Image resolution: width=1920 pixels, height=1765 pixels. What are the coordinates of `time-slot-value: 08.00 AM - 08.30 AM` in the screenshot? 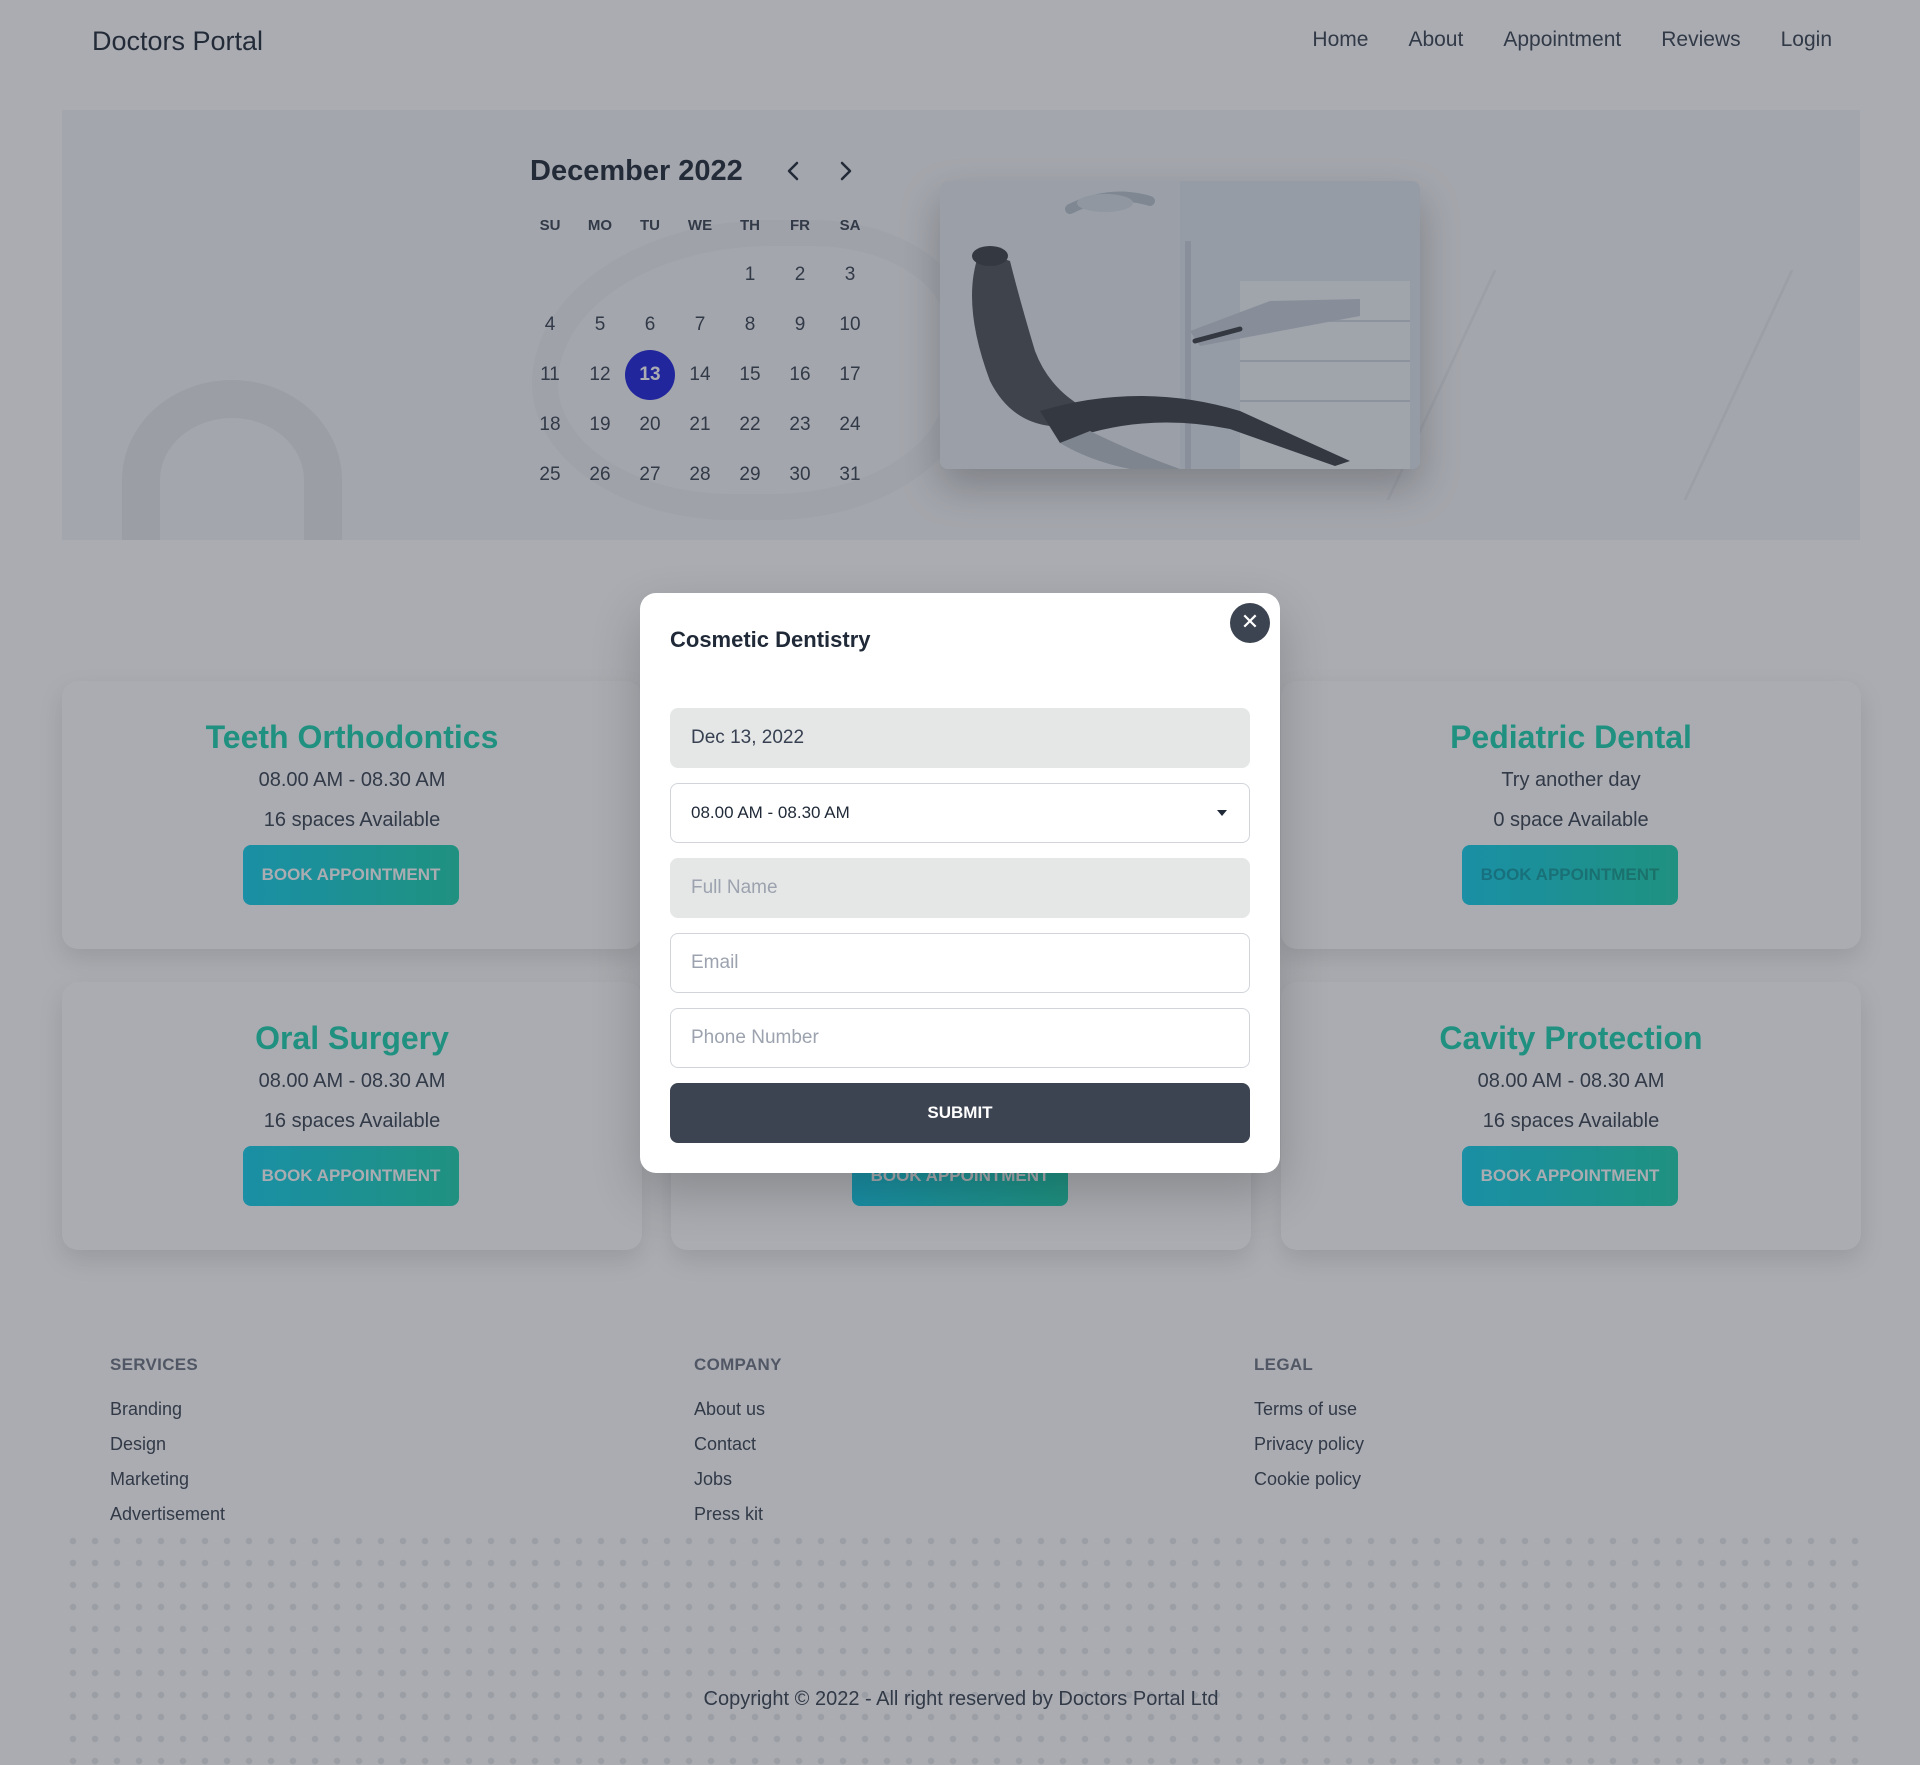 It's located at (770, 812).